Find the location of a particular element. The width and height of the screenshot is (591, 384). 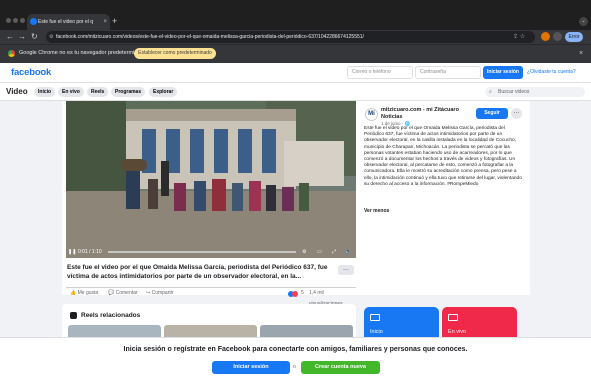

page-name-link: mitzicuaro.com - mi Zitácuaro Noticias is located at coordinates (426, 114).